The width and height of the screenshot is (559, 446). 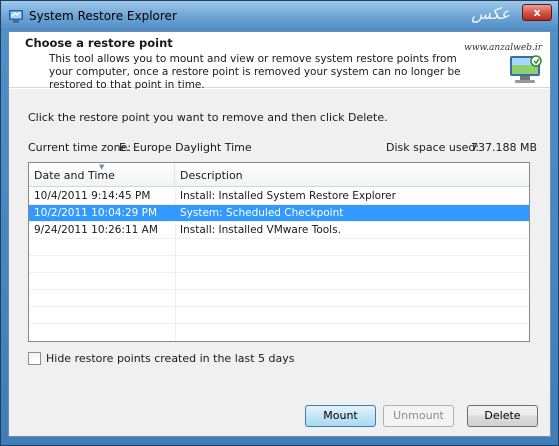 What do you see at coordinates (340, 416) in the screenshot?
I see `mount-button: Mount` at bounding box center [340, 416].